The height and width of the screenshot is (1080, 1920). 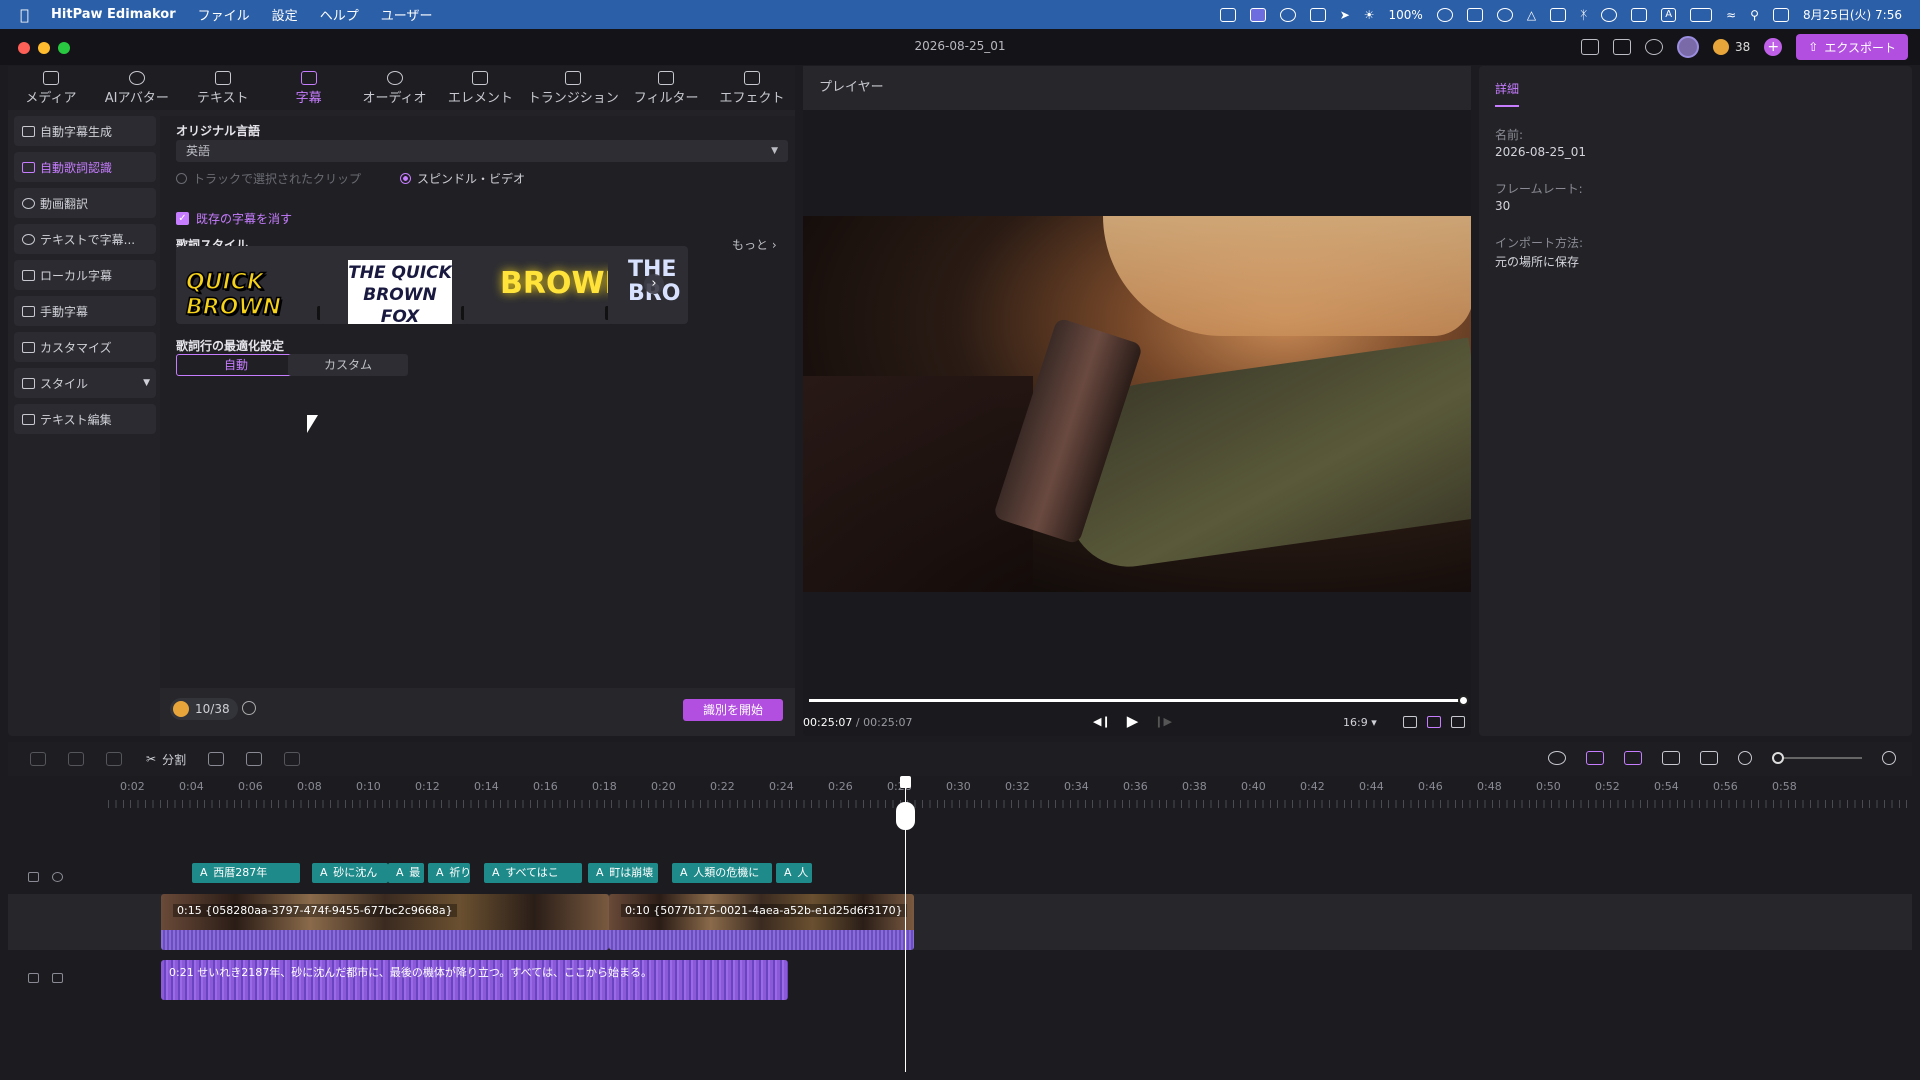 What do you see at coordinates (1773, 47) in the screenshot?
I see `add-credits-button: +` at bounding box center [1773, 47].